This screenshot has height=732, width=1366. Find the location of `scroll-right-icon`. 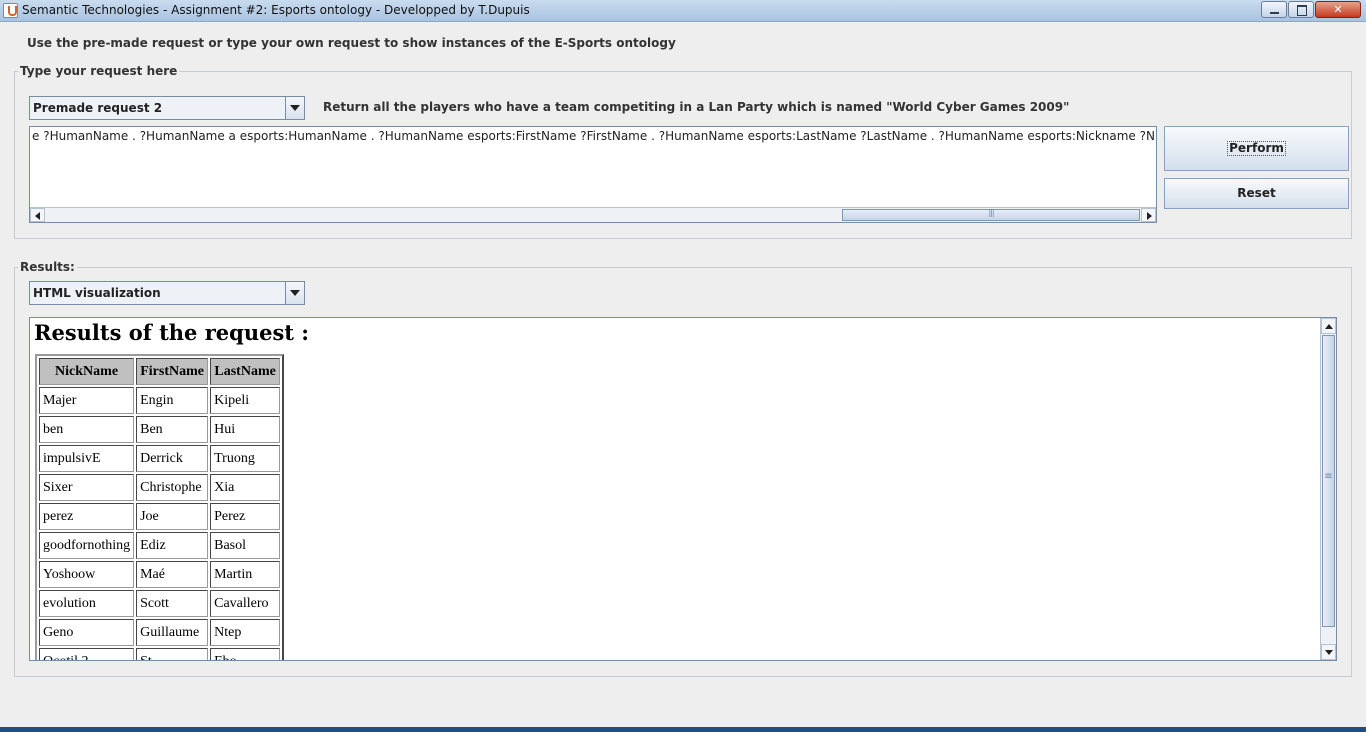

scroll-right-icon is located at coordinates (1148, 215).